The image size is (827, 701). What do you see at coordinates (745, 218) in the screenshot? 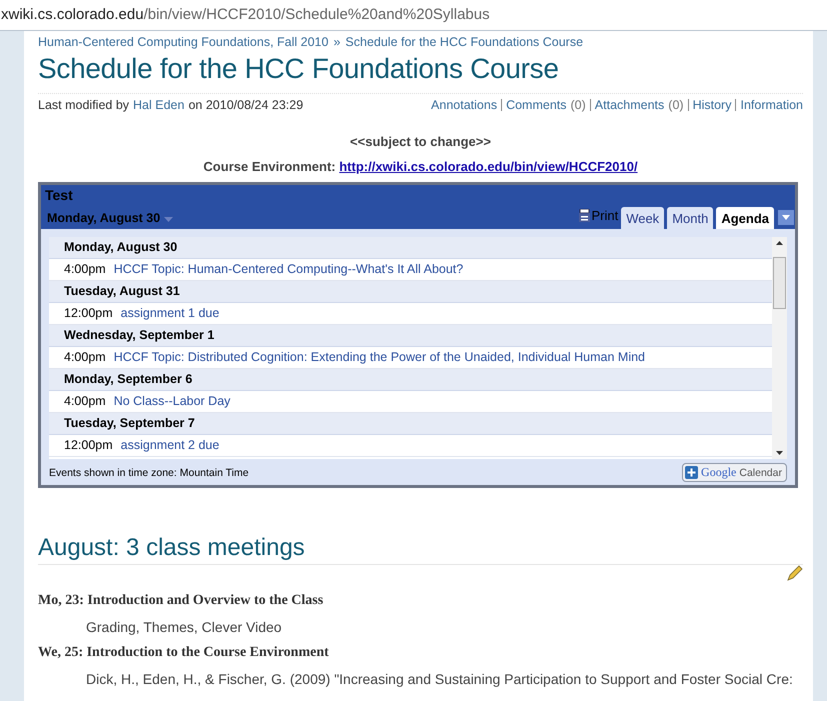
I see `view-tab: Agenda` at bounding box center [745, 218].